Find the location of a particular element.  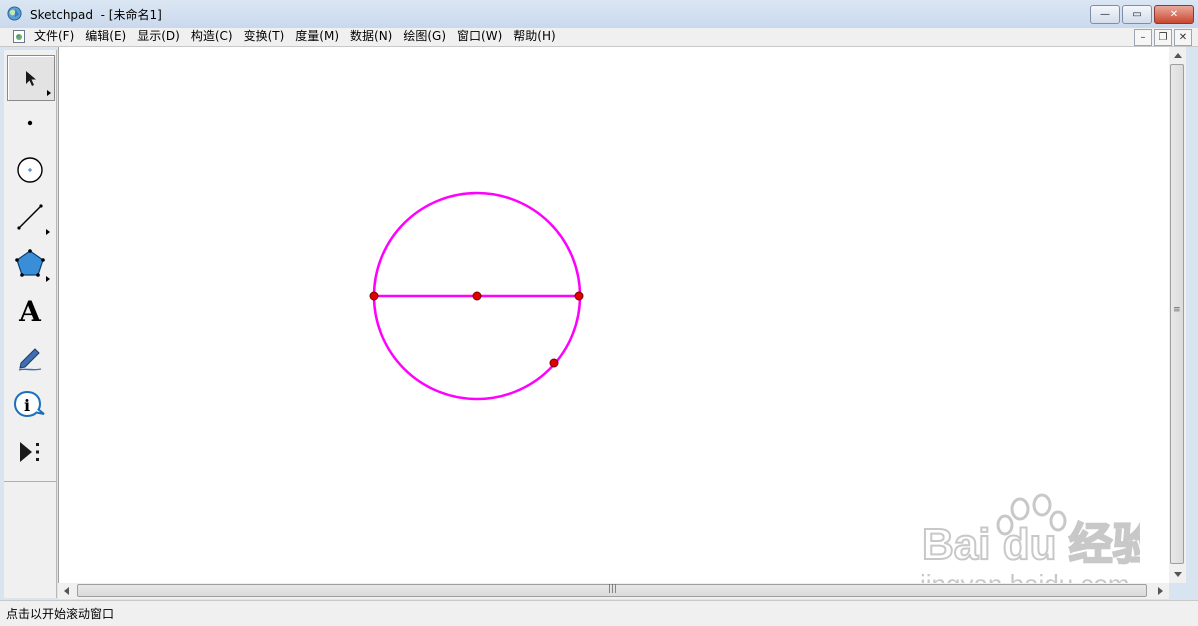

information-tool-icon: i is located at coordinates (29, 404).